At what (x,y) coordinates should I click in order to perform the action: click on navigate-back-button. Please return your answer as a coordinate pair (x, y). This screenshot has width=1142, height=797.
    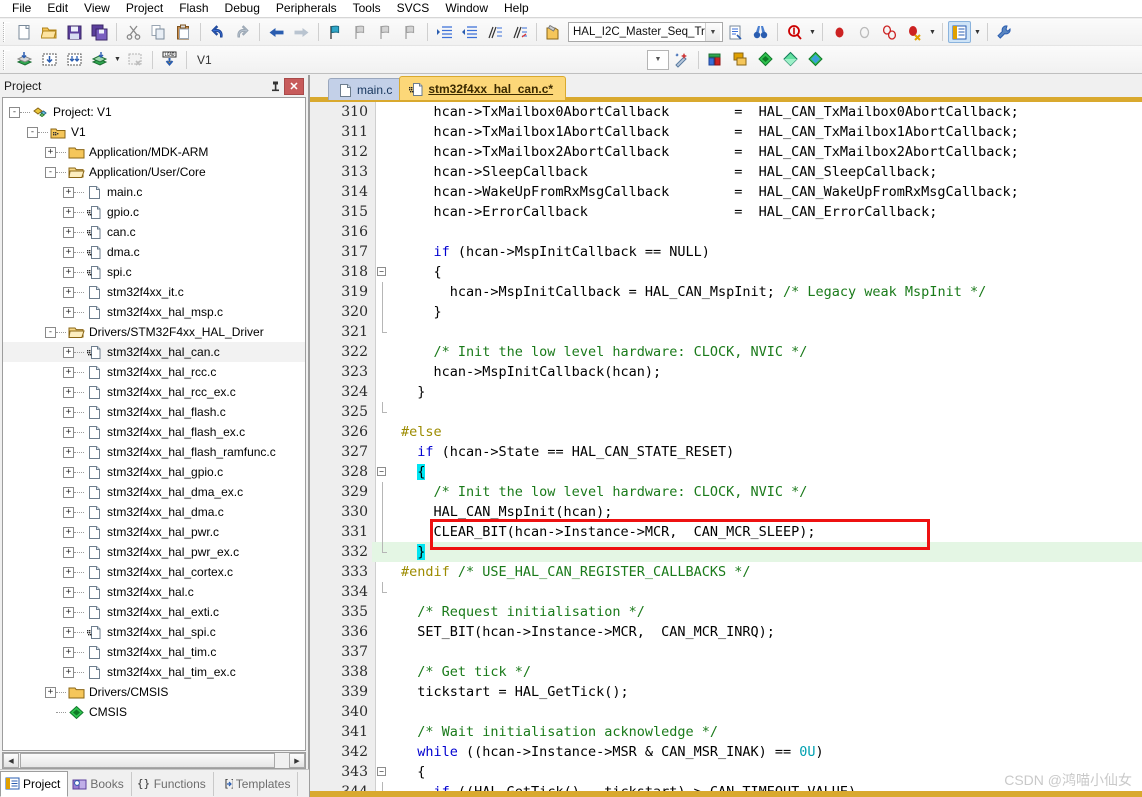
    Looking at the image, I should click on (276, 32).